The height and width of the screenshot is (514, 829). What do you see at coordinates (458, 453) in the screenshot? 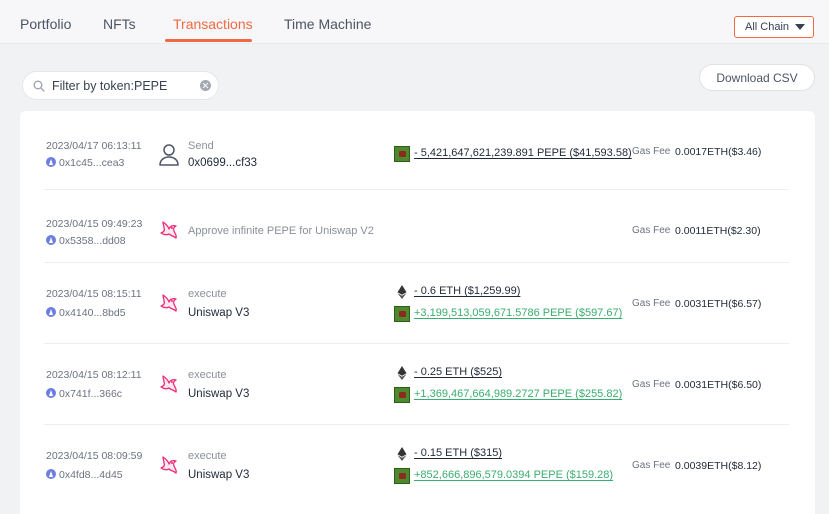
I see `tx-amount: - 0.15 ETH ($315)` at bounding box center [458, 453].